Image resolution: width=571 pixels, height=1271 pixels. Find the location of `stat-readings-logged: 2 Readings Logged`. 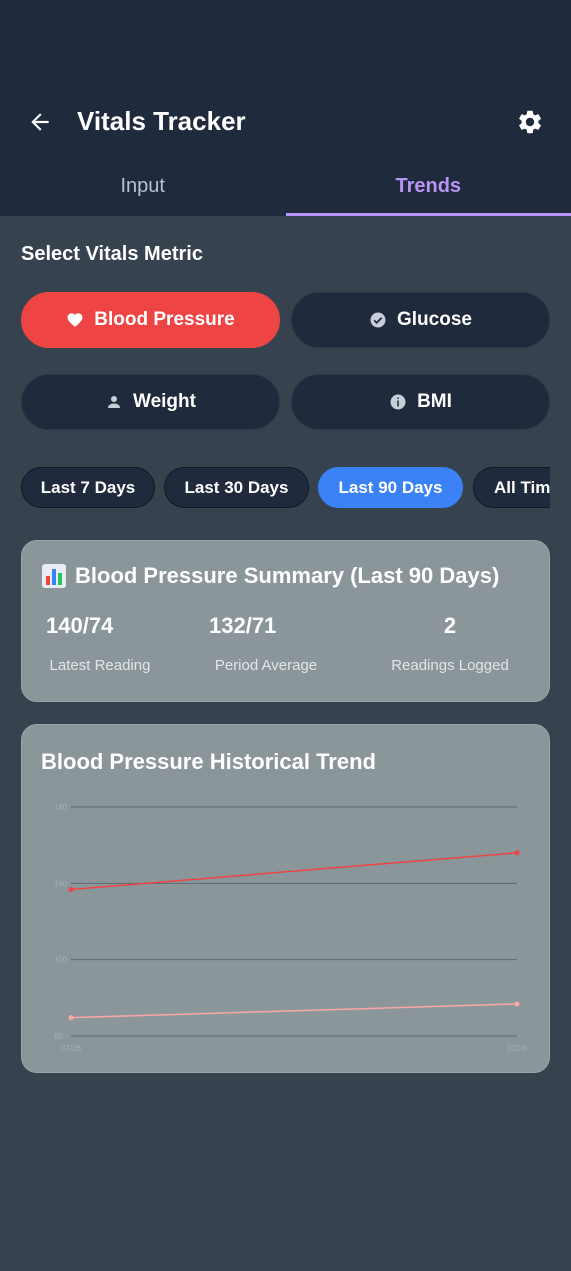

stat-readings-logged: 2 Readings Logged is located at coordinates (450, 643).